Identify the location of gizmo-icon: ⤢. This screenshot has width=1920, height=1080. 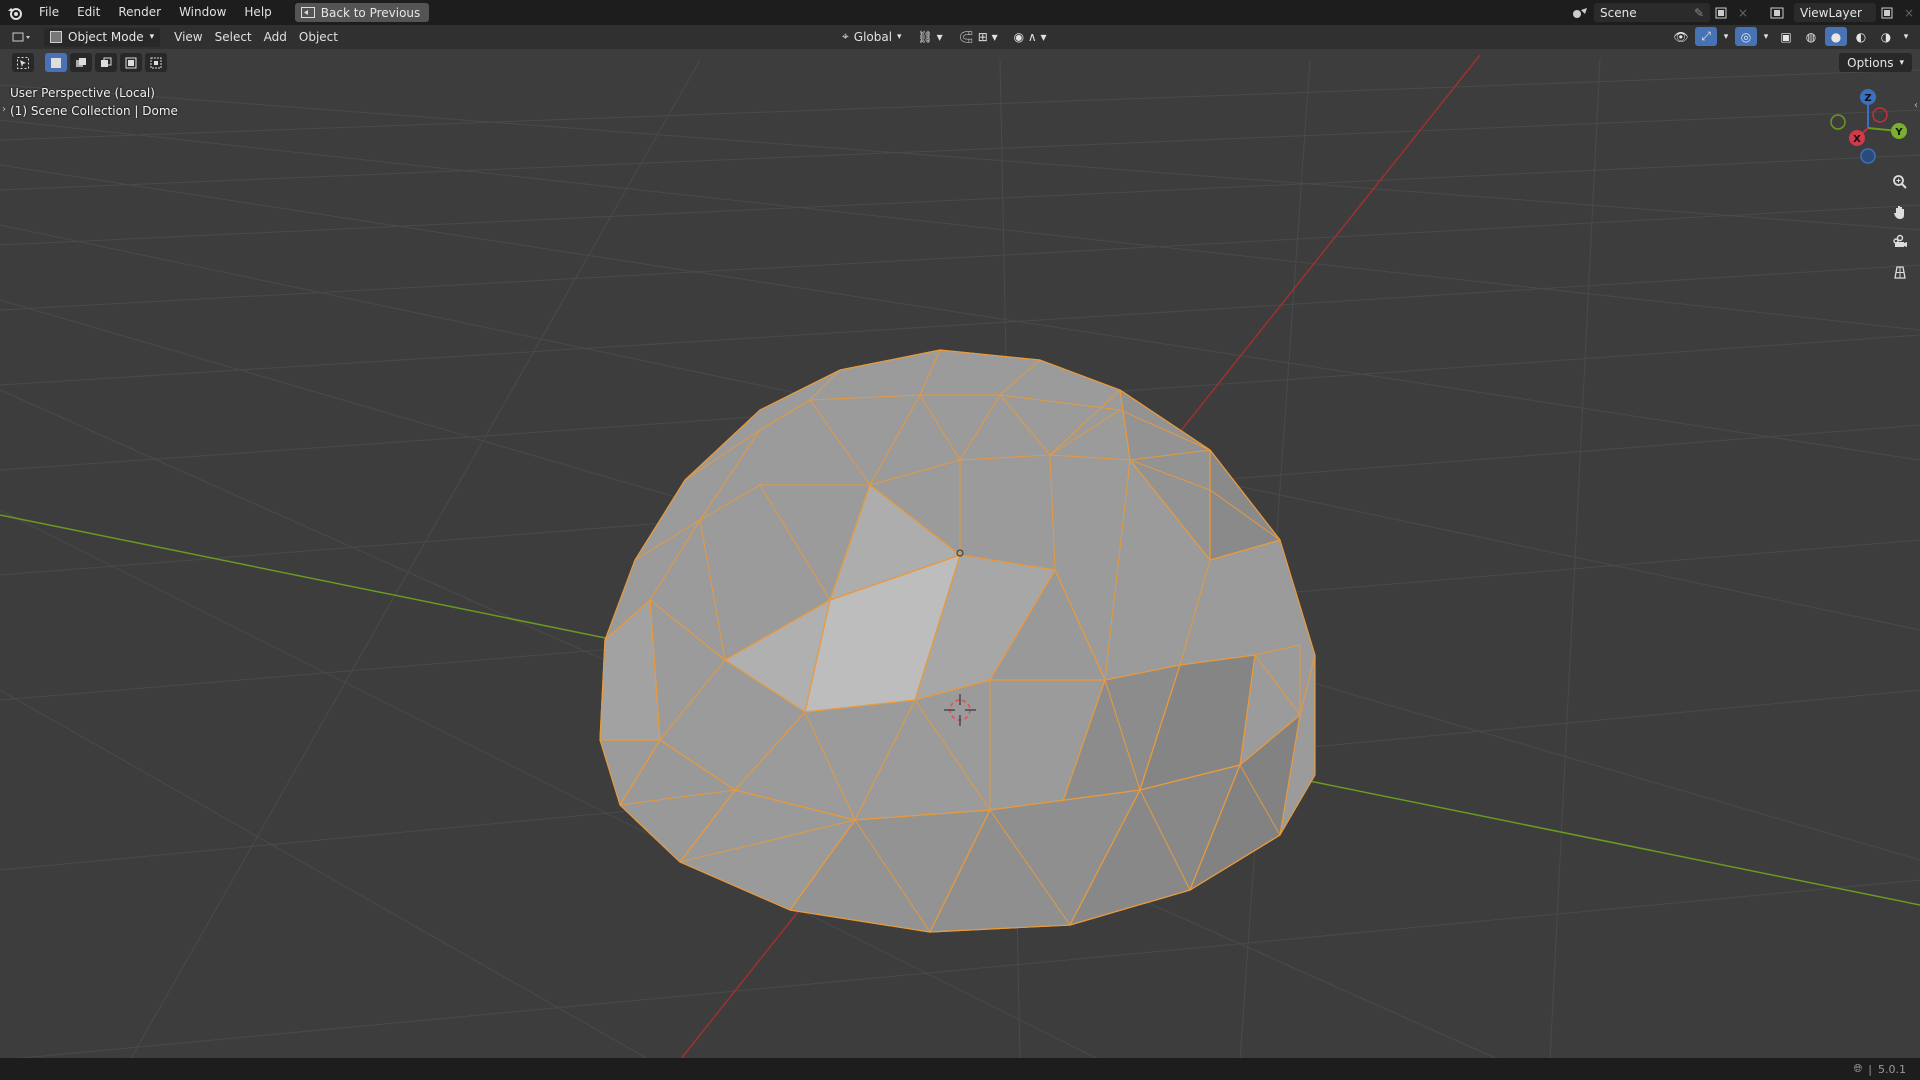
(1706, 36).